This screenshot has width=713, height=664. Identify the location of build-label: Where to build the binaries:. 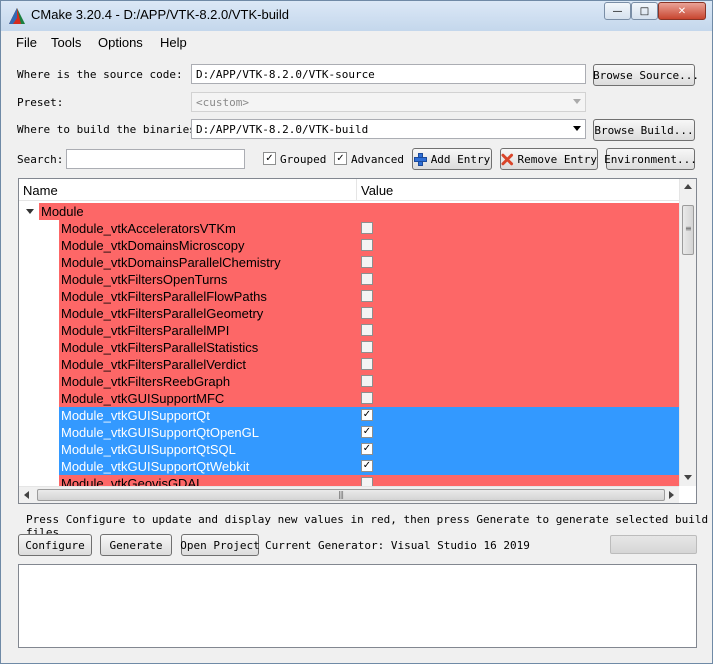
(110, 129).